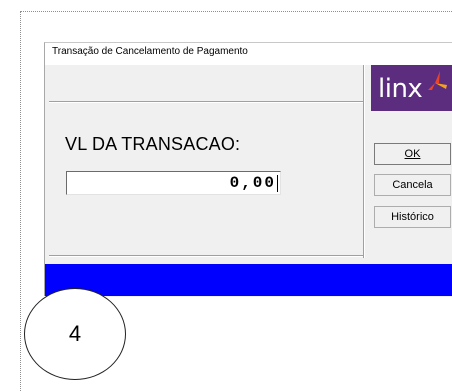 This screenshot has height=391, width=452. I want to click on bottom-separator, so click(206, 256).